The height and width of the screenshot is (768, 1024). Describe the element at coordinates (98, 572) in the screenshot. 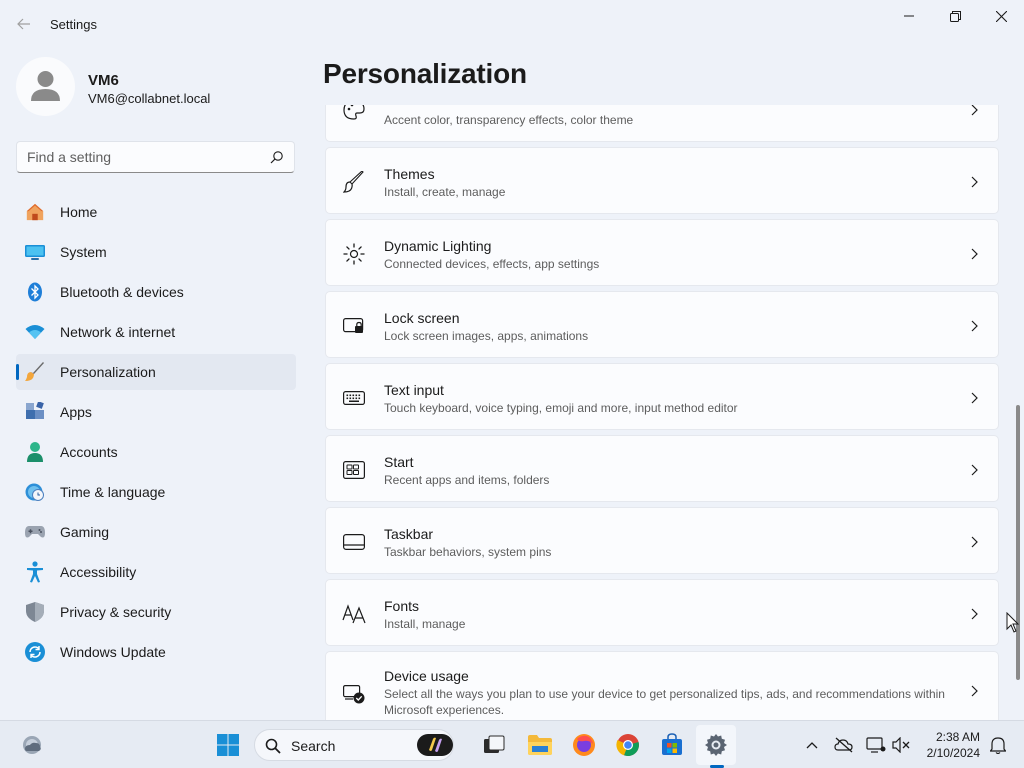

I see `sidebar-item-label: Accessibility` at that location.